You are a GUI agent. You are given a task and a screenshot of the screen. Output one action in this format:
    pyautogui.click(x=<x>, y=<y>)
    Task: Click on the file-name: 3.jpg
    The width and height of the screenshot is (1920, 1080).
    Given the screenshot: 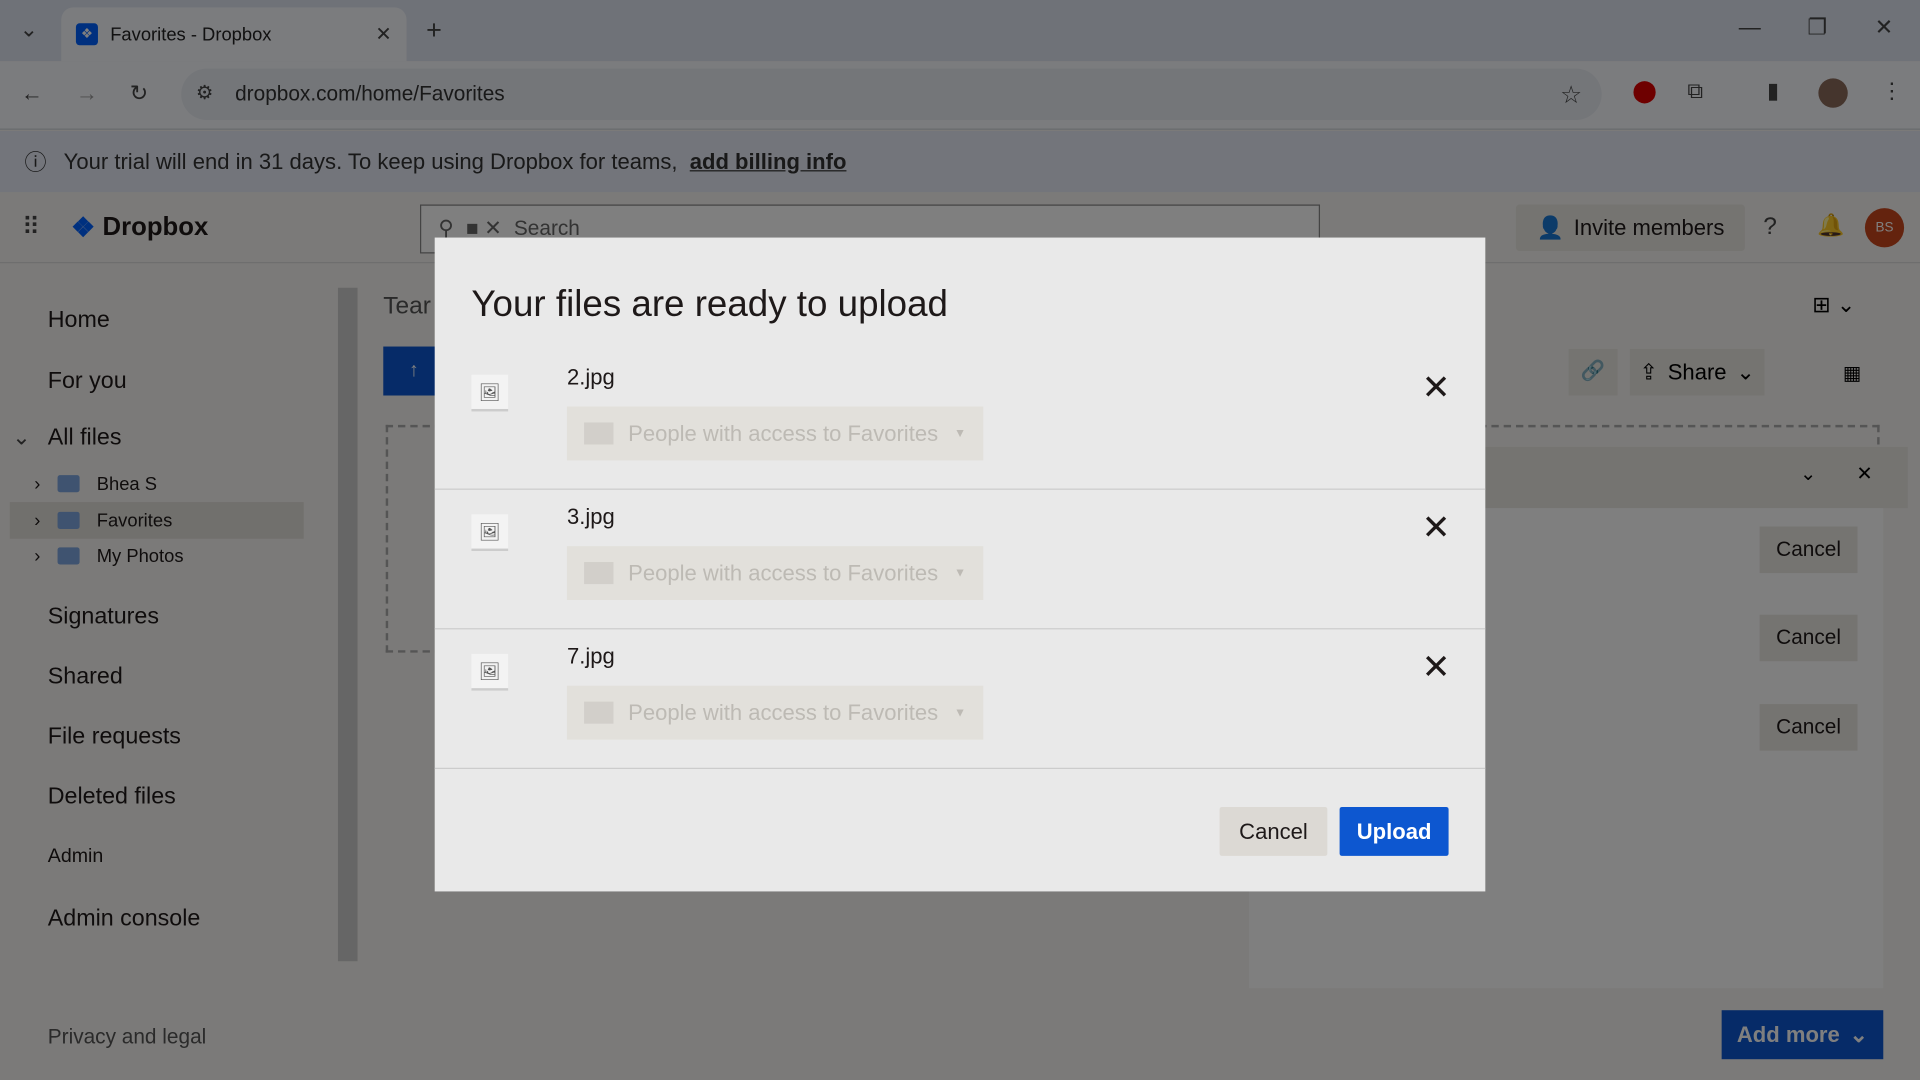 What is the action you would take?
    pyautogui.click(x=590, y=516)
    